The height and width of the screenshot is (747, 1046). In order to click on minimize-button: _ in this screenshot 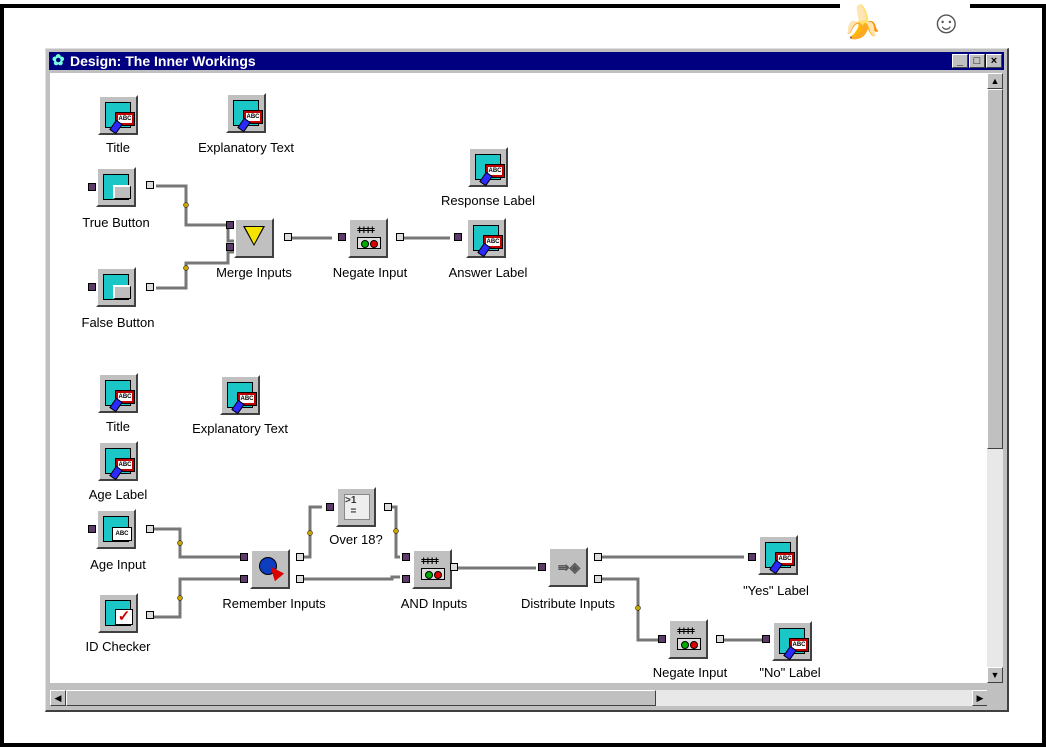, I will do `click(960, 61)`.